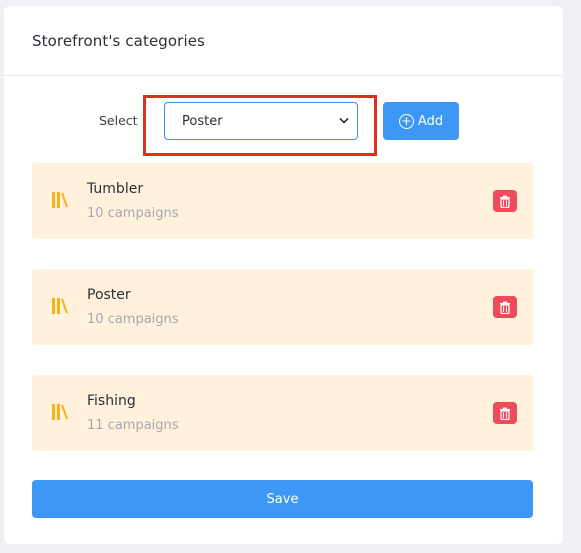  I want to click on save-button: Save, so click(282, 499).